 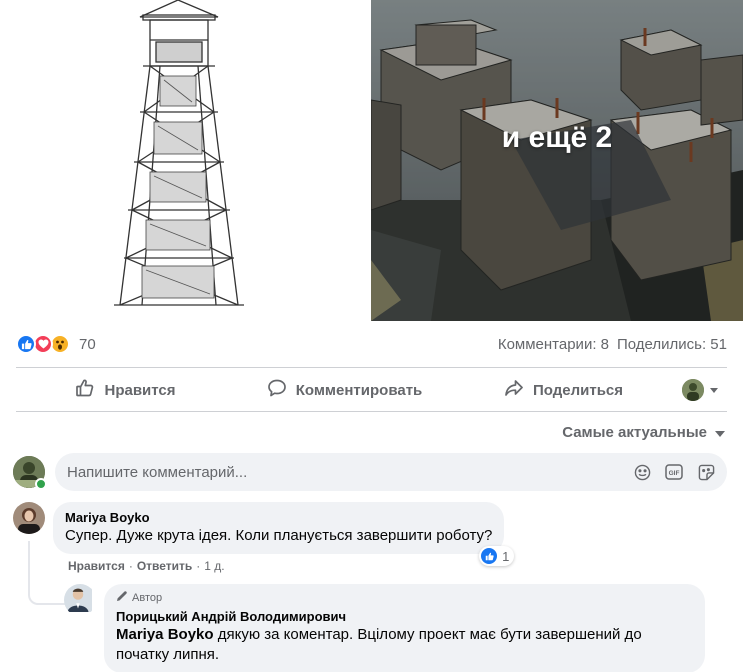 I want to click on reply-thread-line, so click(x=48, y=573).